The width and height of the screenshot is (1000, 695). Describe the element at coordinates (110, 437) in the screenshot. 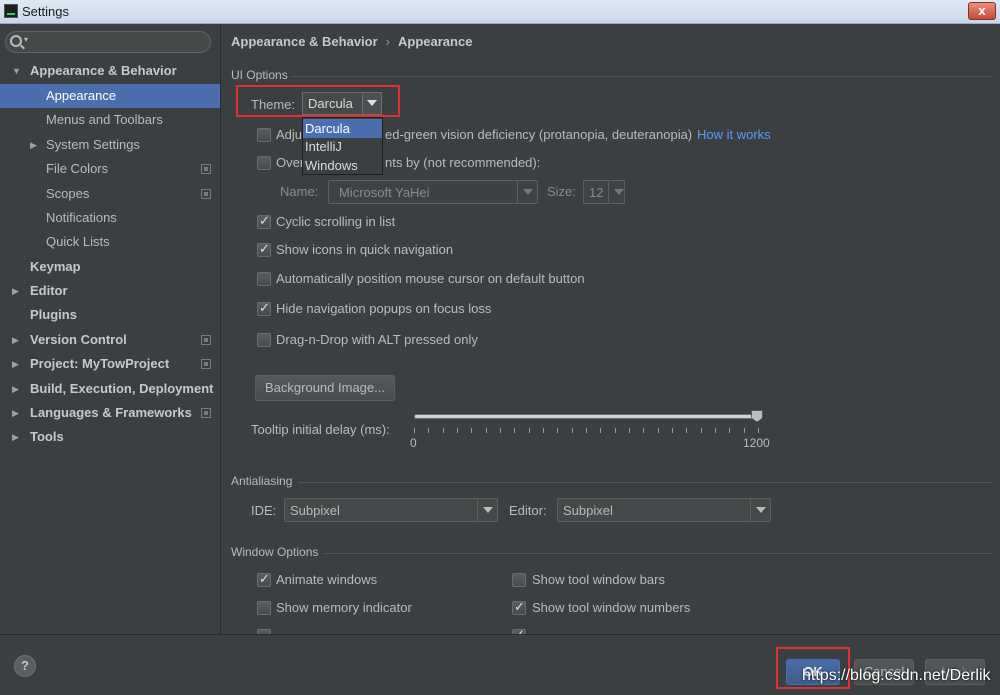

I see `sidebar-item-tools: ▶ Tools` at that location.